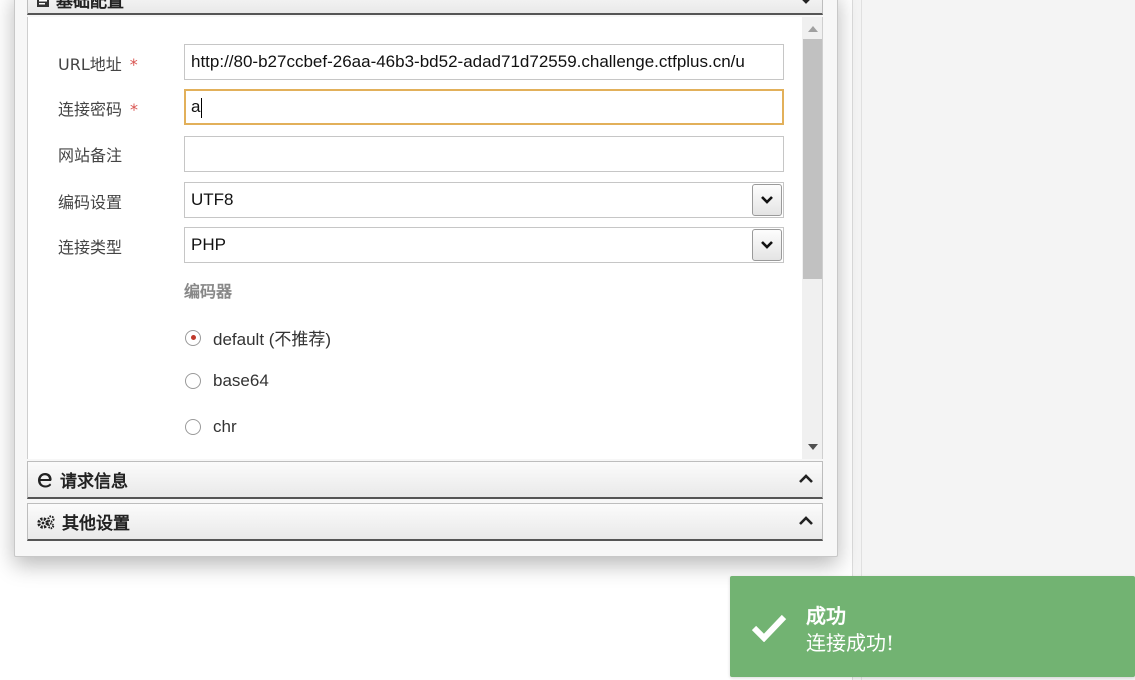 The image size is (1135, 680). Describe the element at coordinates (212, 199) in the screenshot. I see `encoding-selected-value: UTF8` at that location.